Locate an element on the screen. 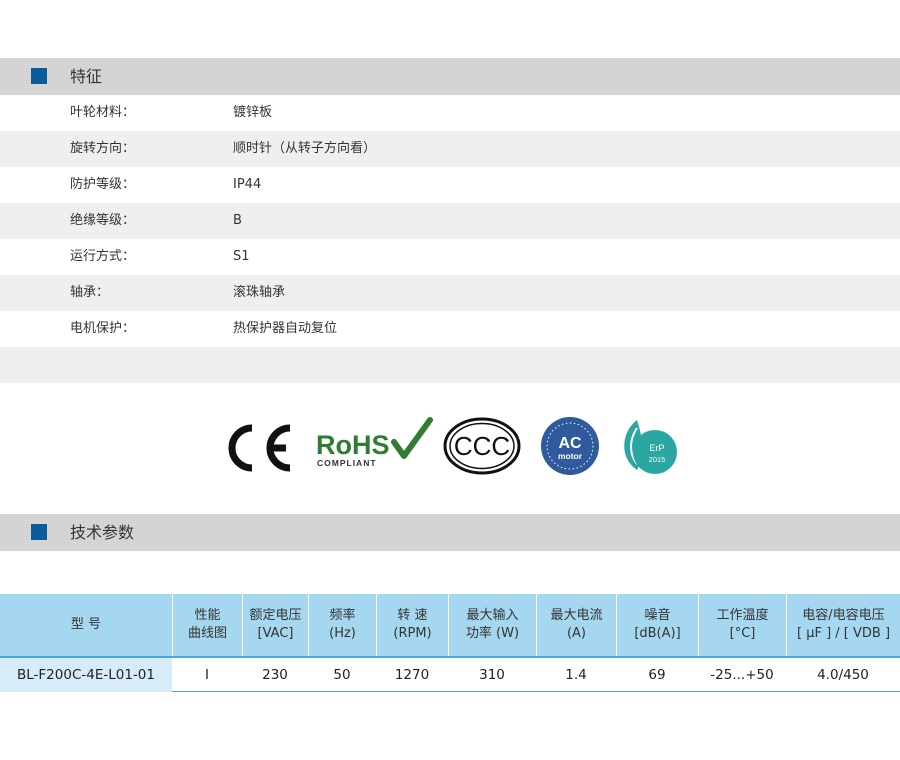 This screenshot has height=760, width=900. table-header-cell: 最大电流 (A) is located at coordinates (576, 625).